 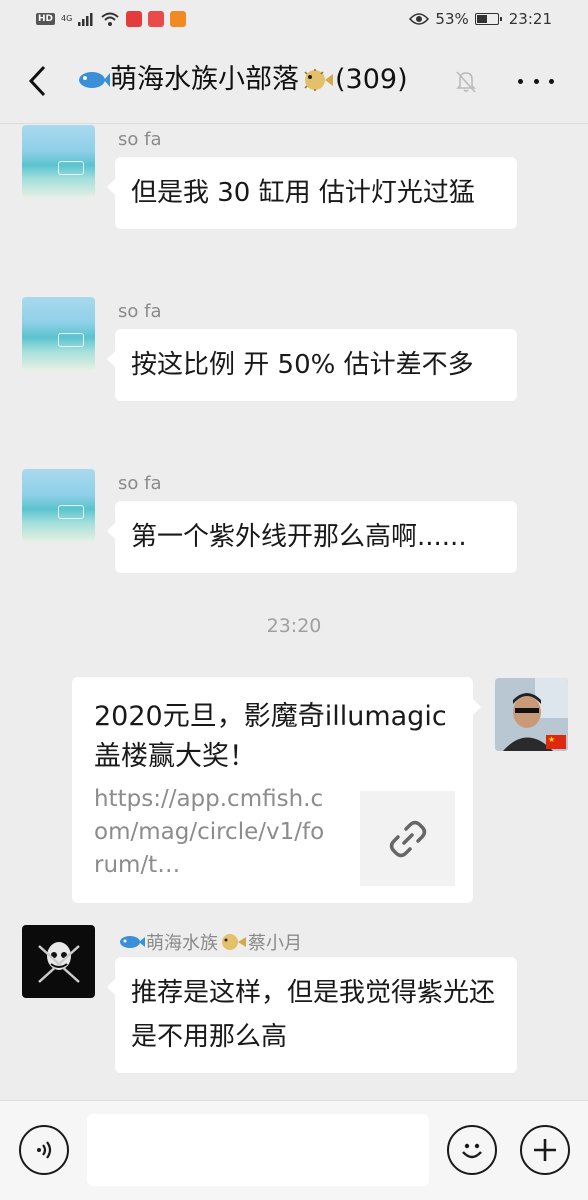 I want to click on time-divider: 23:20, so click(x=294, y=626).